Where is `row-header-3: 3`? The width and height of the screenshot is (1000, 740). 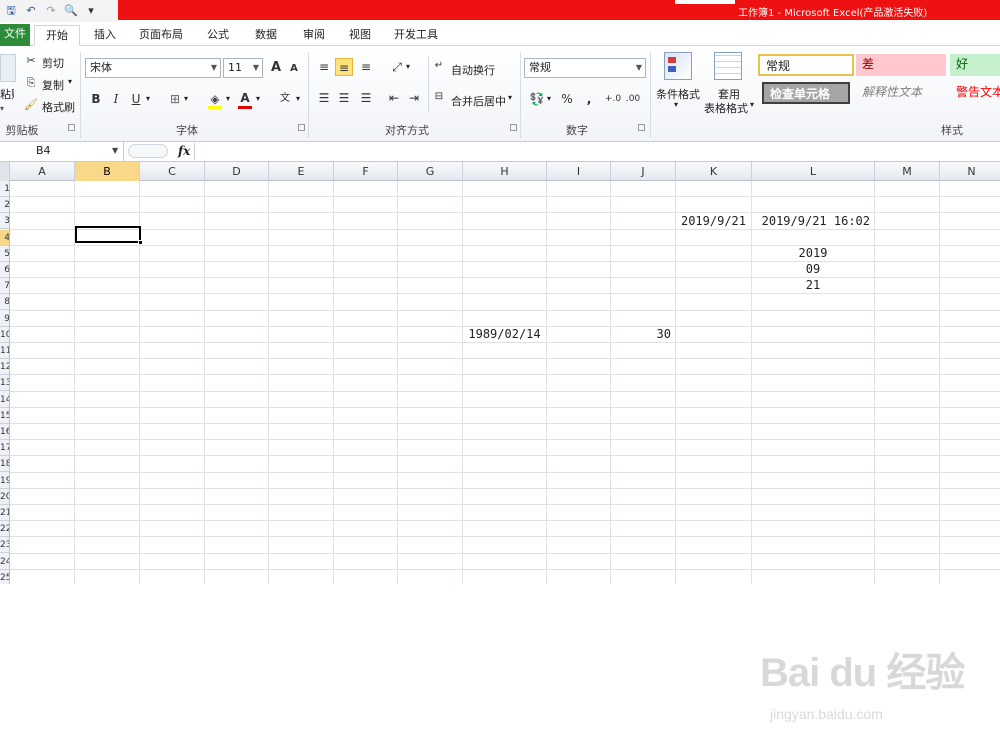
row-header-3: 3 is located at coordinates (4, 221).